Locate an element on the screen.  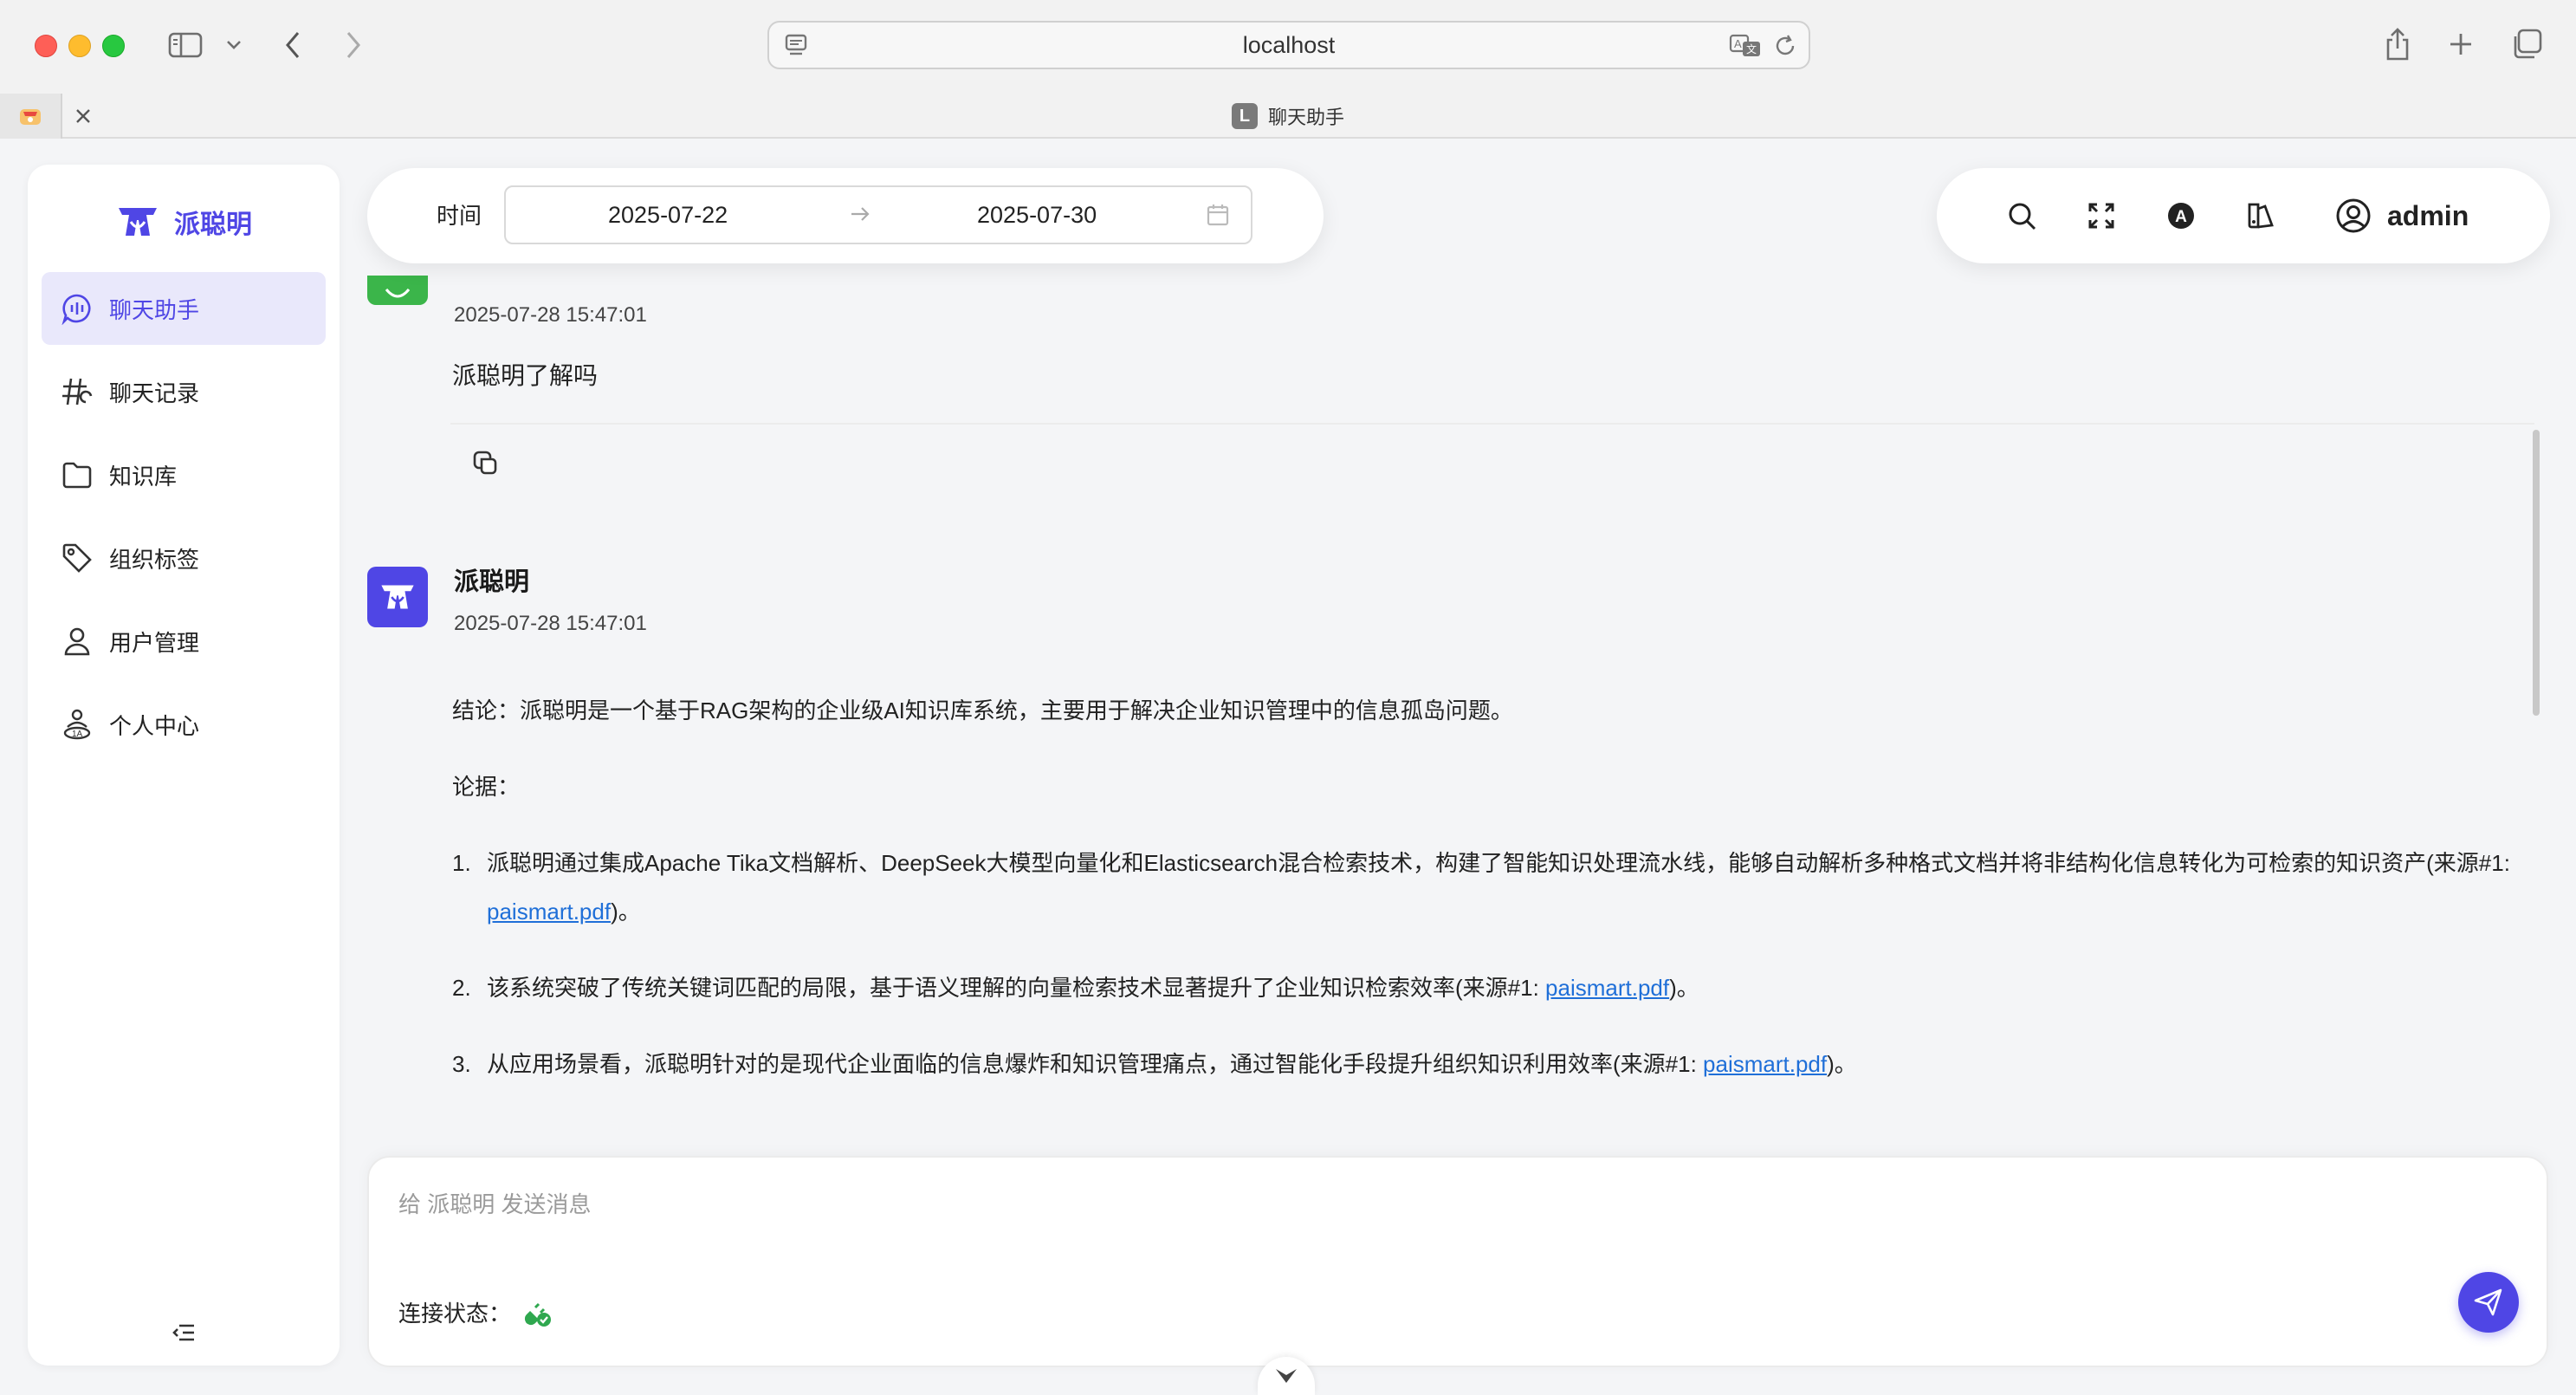
sidebar-item-chat-history: 聊天记录 is located at coordinates (184, 391).